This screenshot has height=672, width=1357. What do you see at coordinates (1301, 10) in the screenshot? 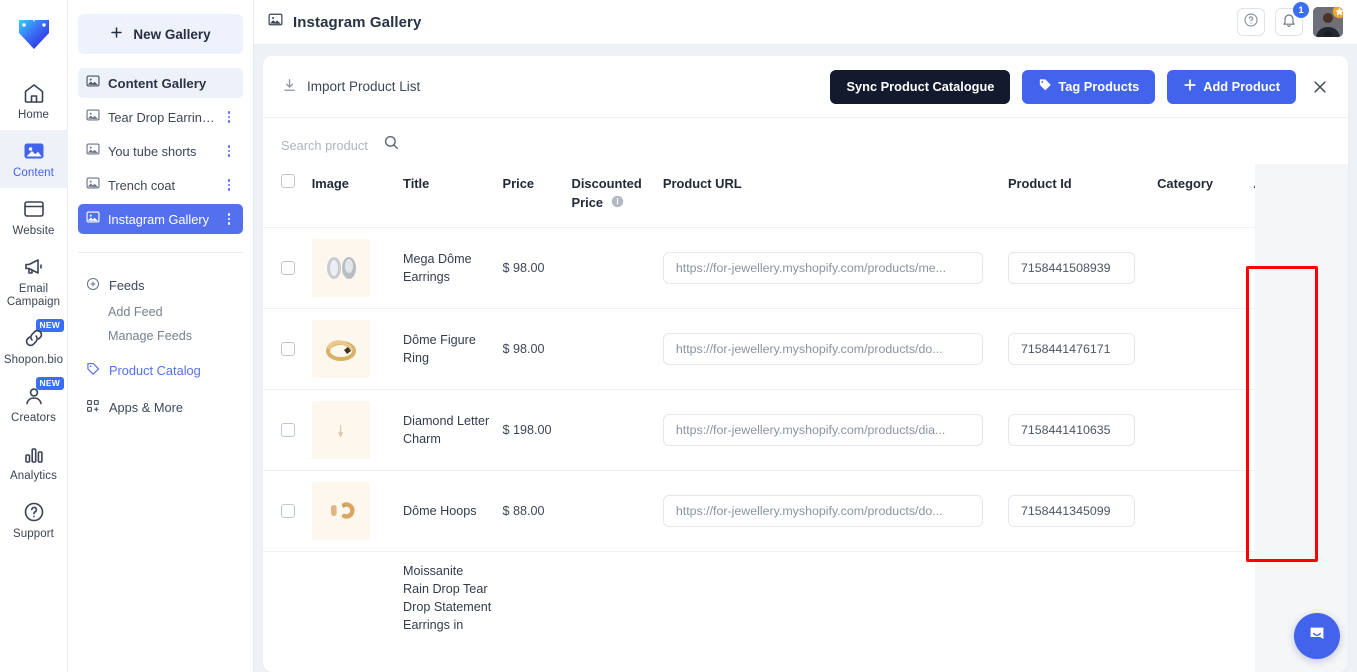
I see `notification-count-badge: 1` at bounding box center [1301, 10].